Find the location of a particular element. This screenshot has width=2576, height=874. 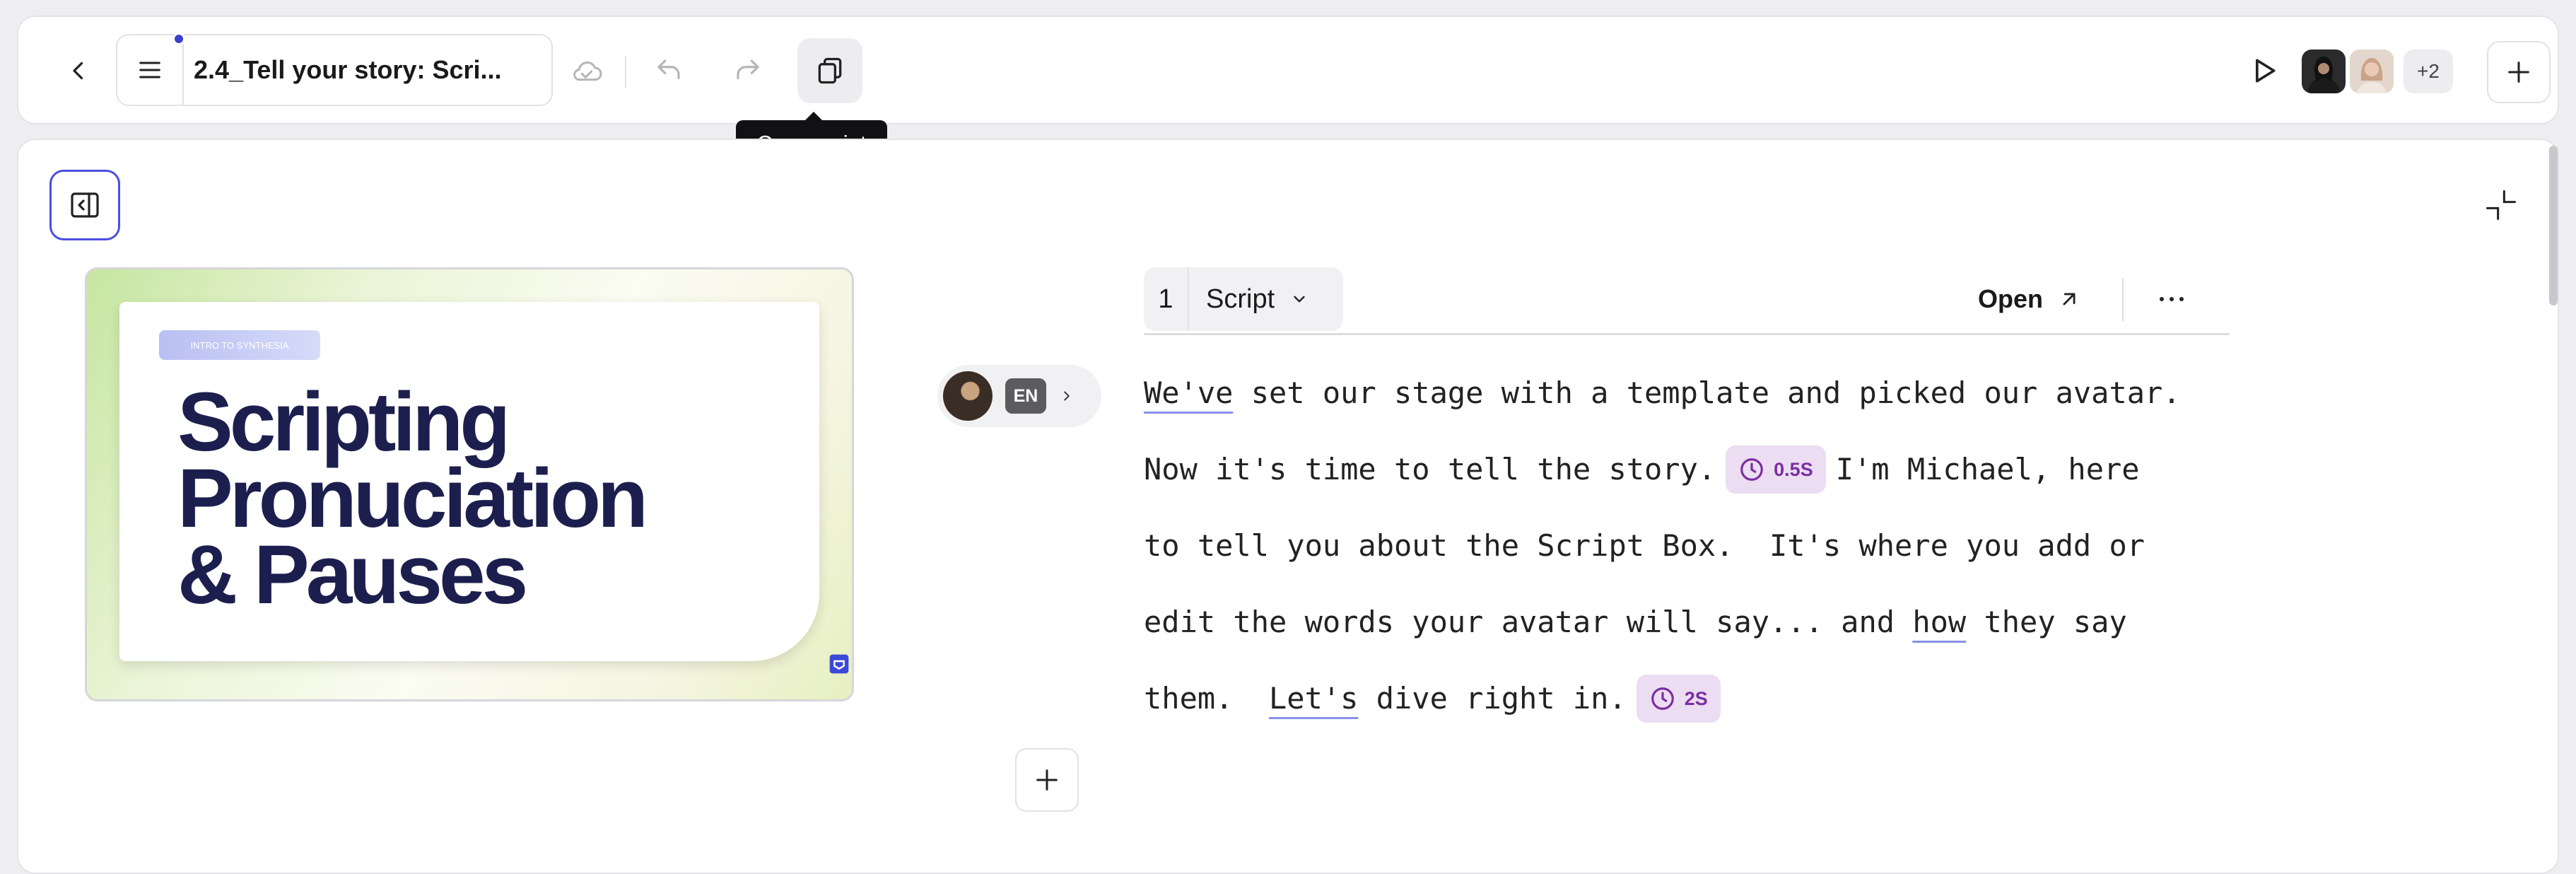

sidebar-collapse-icon is located at coordinates (85, 205).